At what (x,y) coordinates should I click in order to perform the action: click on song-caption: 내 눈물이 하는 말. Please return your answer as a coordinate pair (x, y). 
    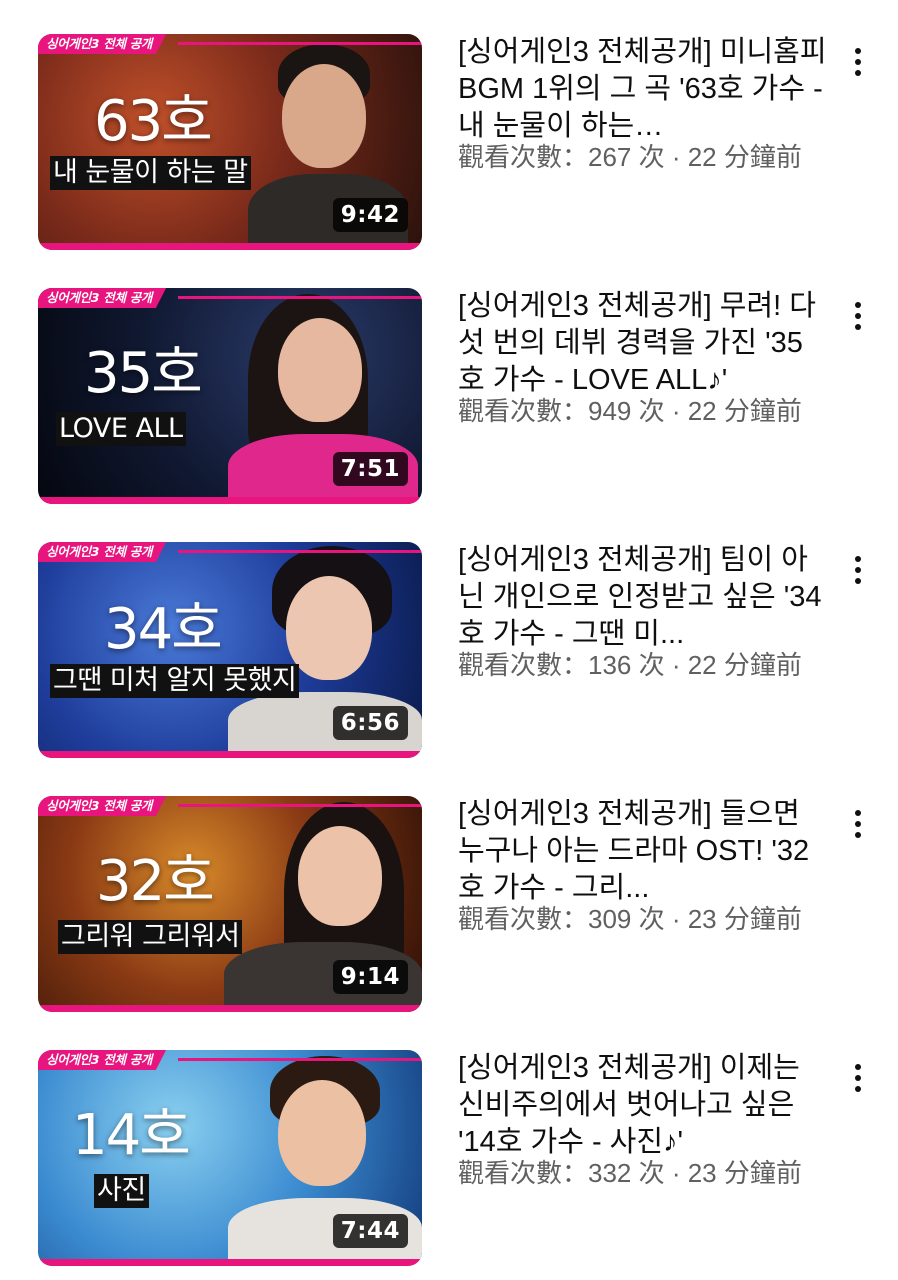
    Looking at the image, I should click on (150, 173).